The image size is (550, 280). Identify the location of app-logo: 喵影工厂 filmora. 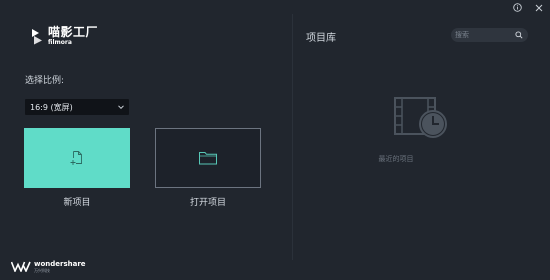
(64, 36).